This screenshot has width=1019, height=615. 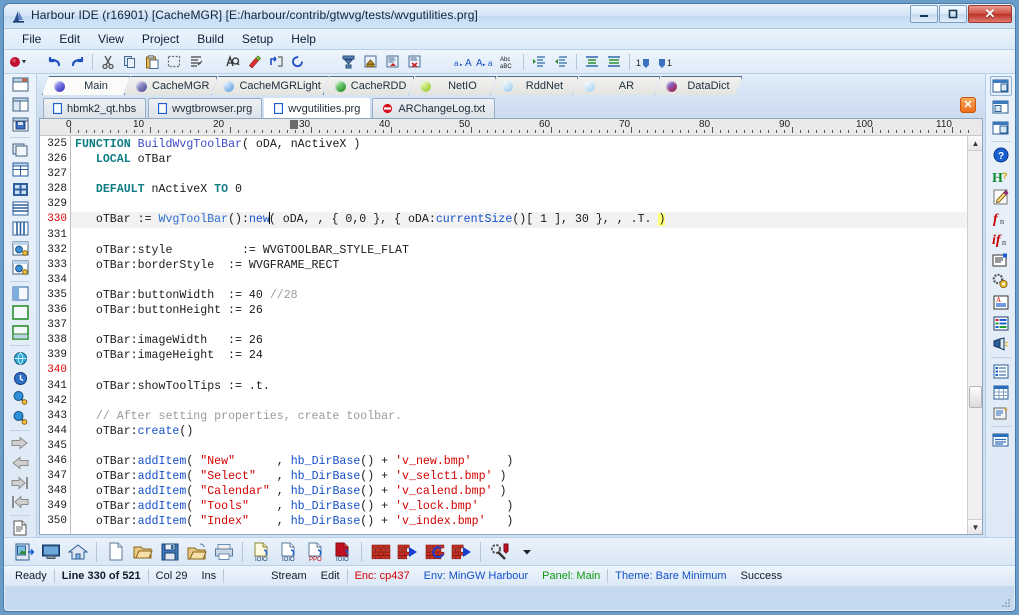 What do you see at coordinates (20, 189) in the screenshot?
I see `select-grid-icon` at bounding box center [20, 189].